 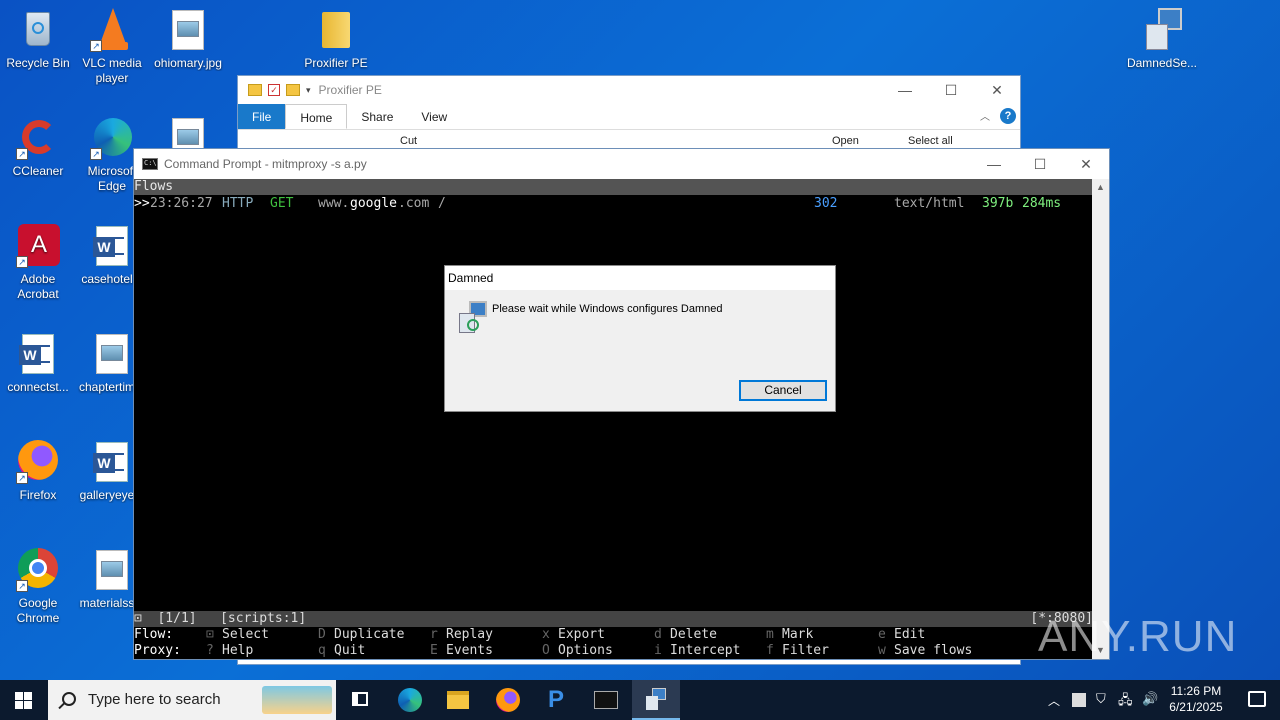 I want to click on tab-home: Home, so click(x=316, y=116).